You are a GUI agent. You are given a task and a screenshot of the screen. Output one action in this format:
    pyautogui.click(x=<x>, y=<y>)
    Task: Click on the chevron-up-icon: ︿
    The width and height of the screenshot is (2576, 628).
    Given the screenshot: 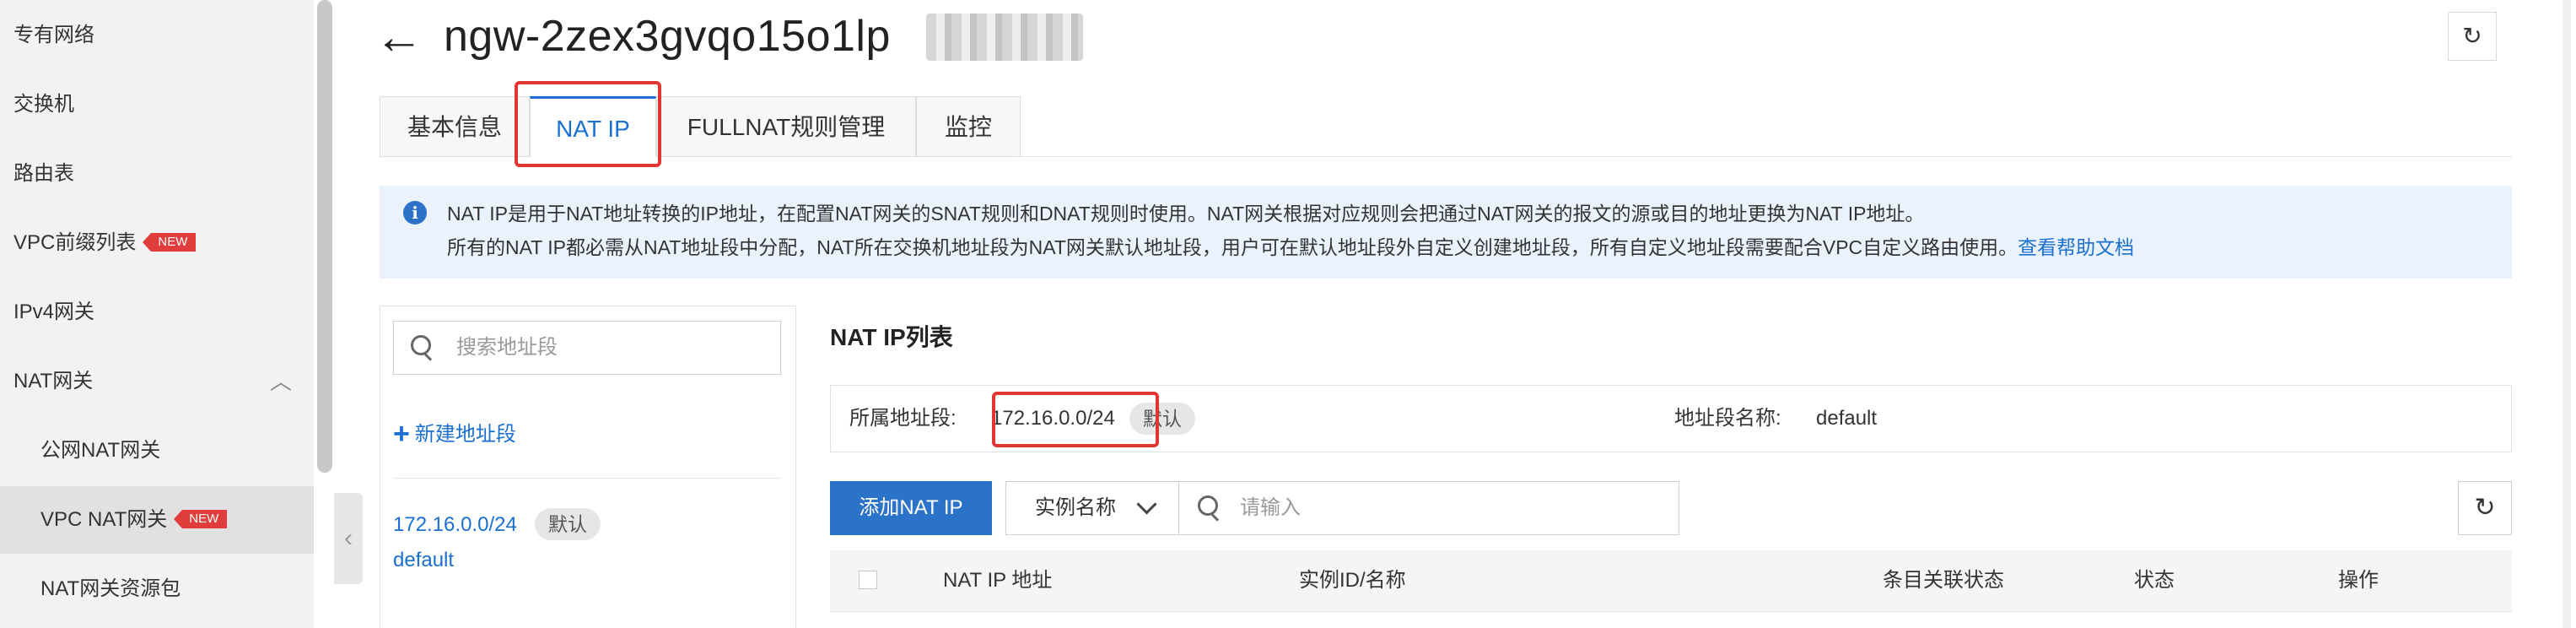 What is the action you would take?
    pyautogui.click(x=281, y=381)
    